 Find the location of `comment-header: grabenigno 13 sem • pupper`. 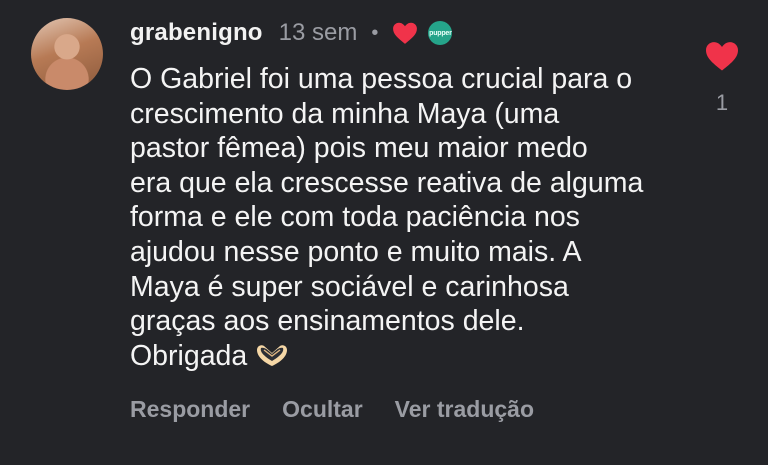

comment-header: grabenigno 13 sem • pupper is located at coordinates (291, 33).